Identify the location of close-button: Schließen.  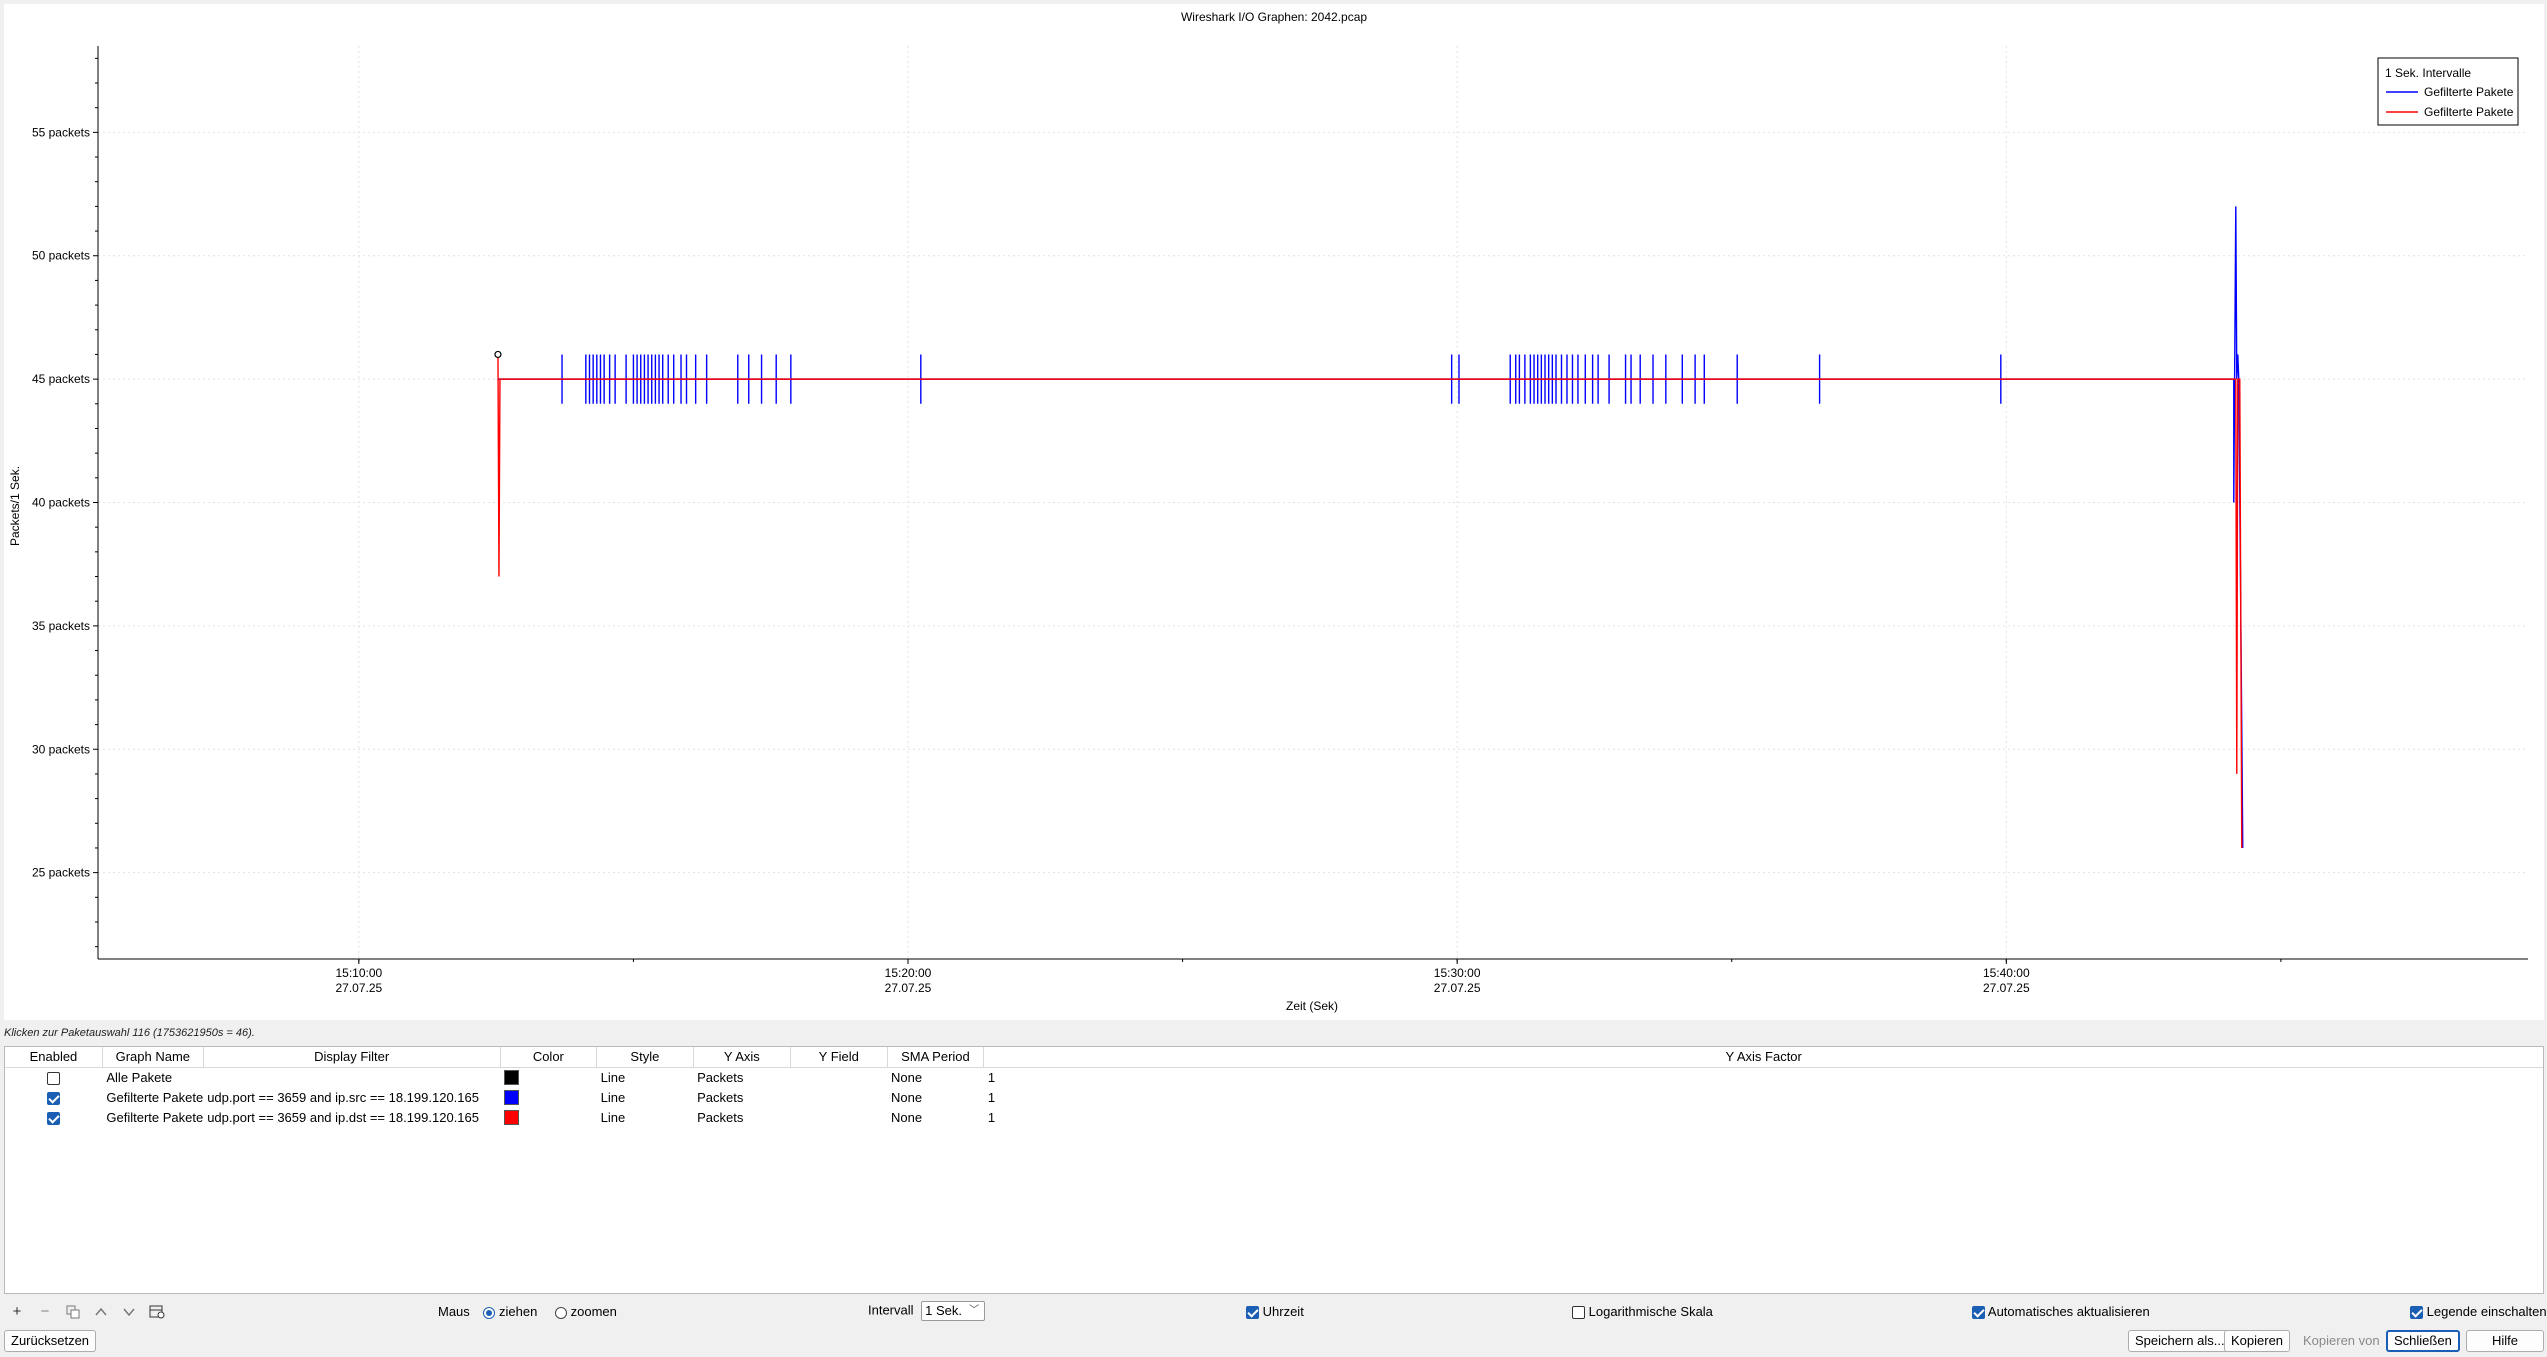
(2423, 1341).